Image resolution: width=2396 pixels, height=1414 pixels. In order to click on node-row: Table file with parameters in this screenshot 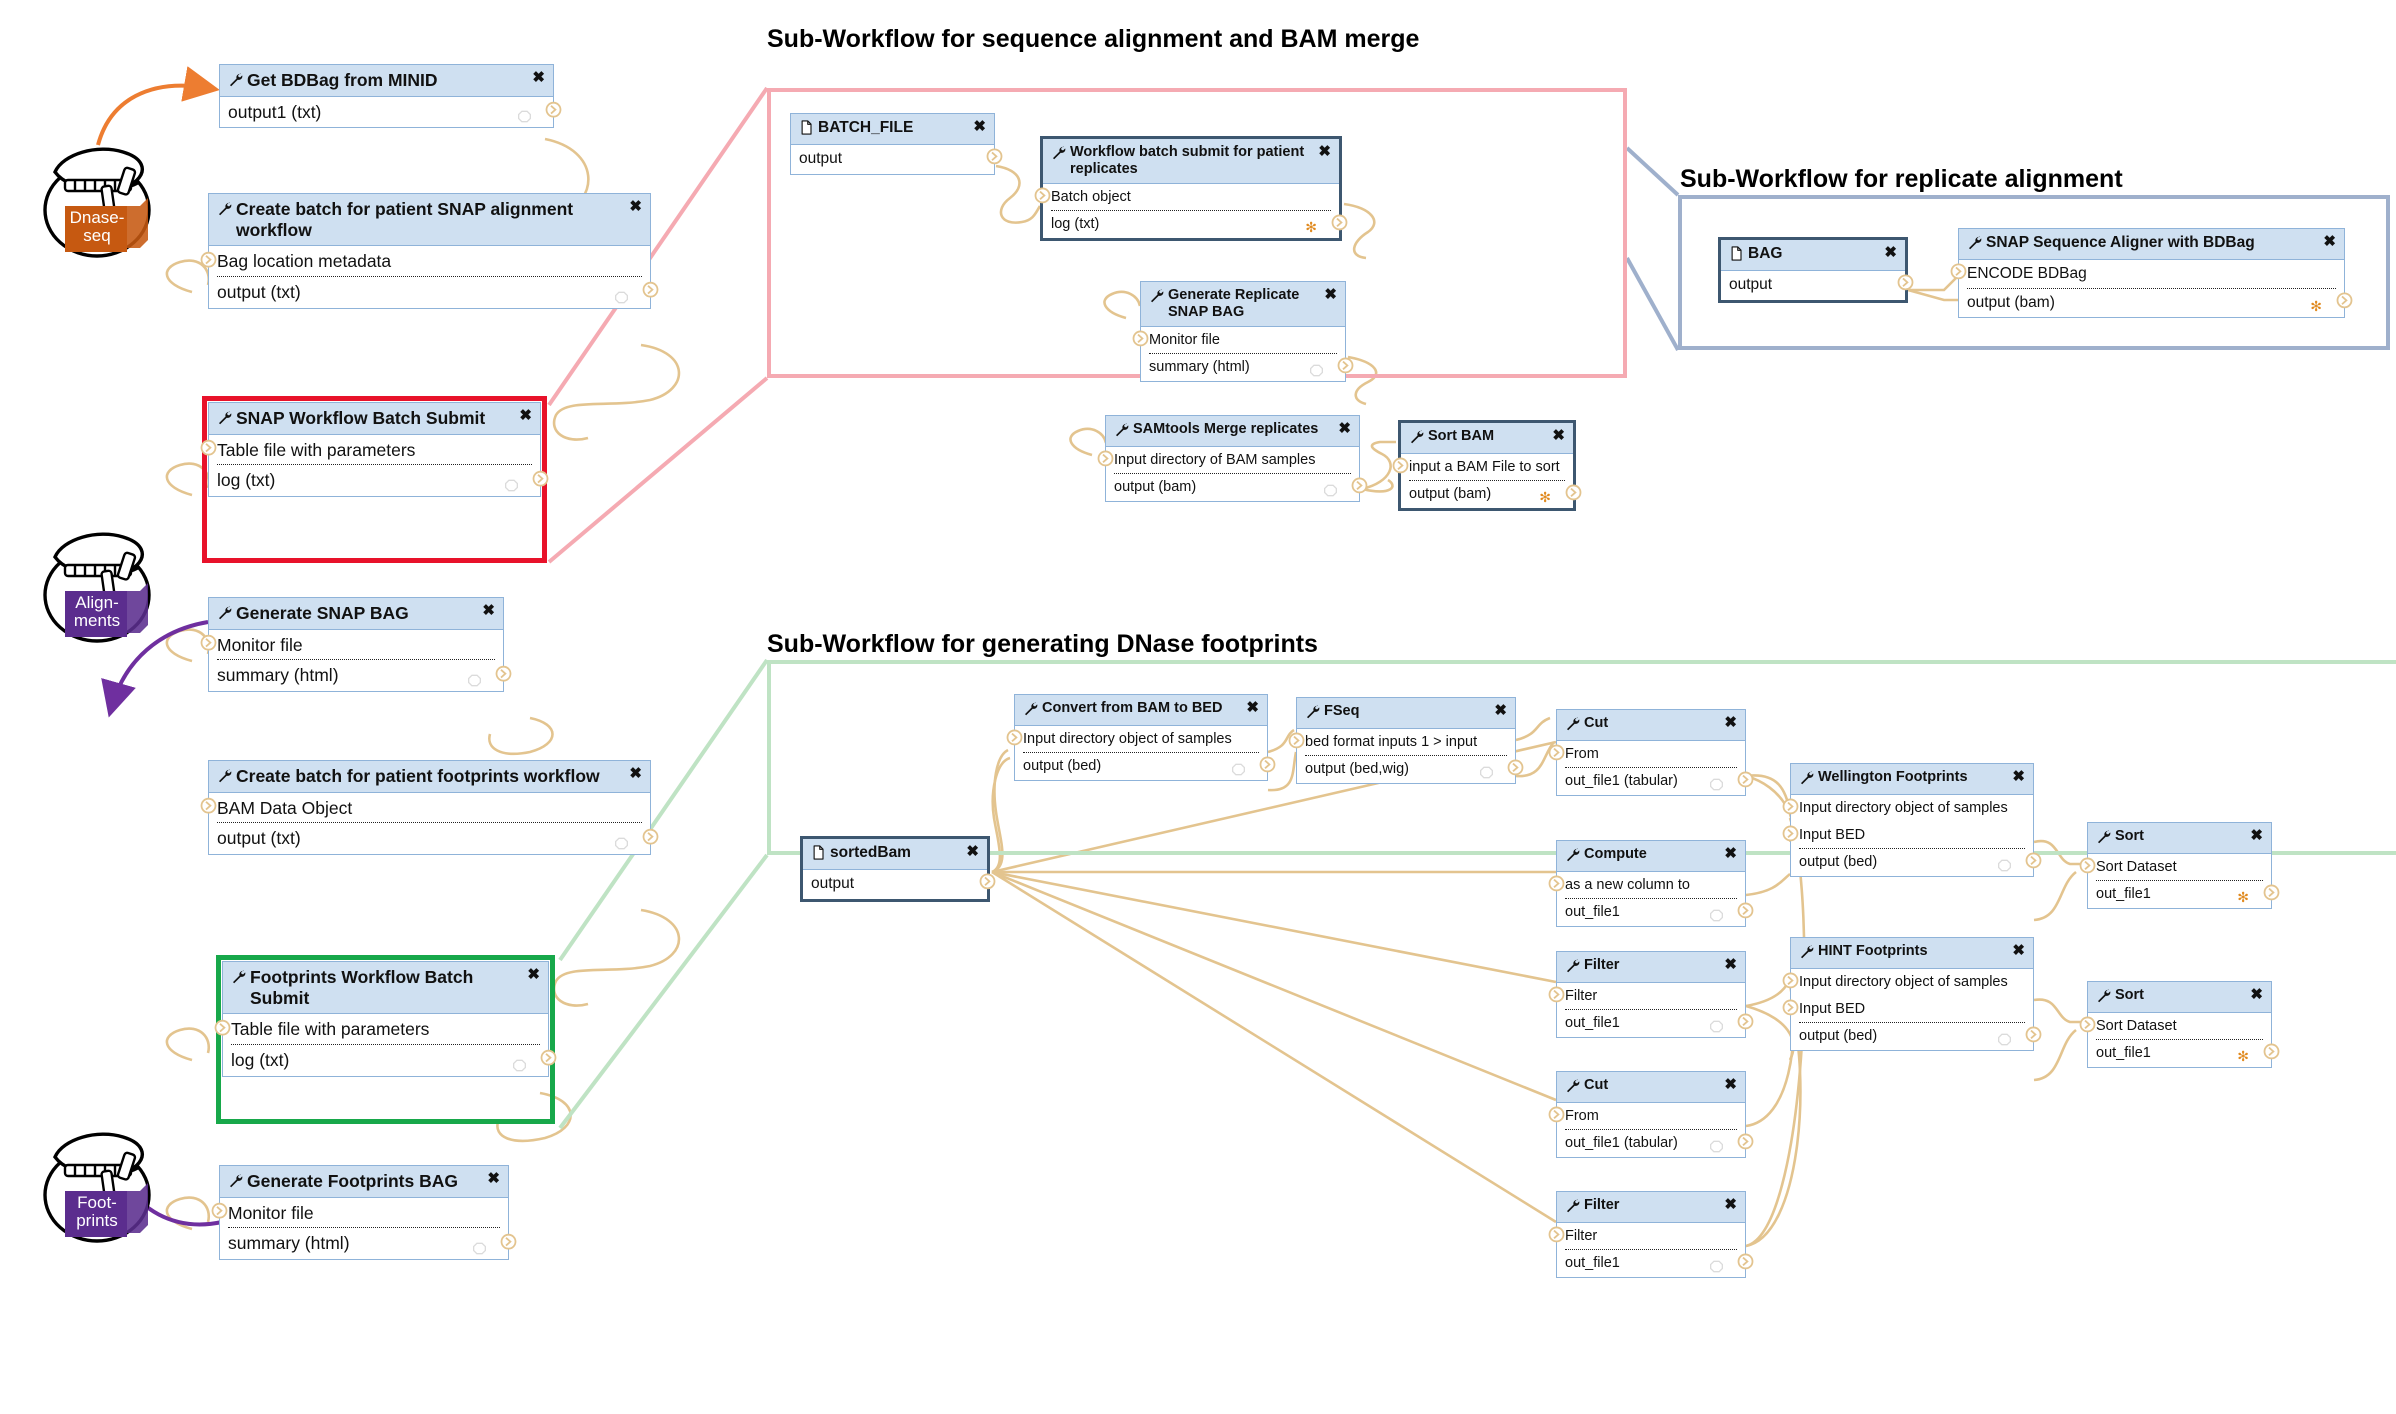, I will do `click(370, 450)`.